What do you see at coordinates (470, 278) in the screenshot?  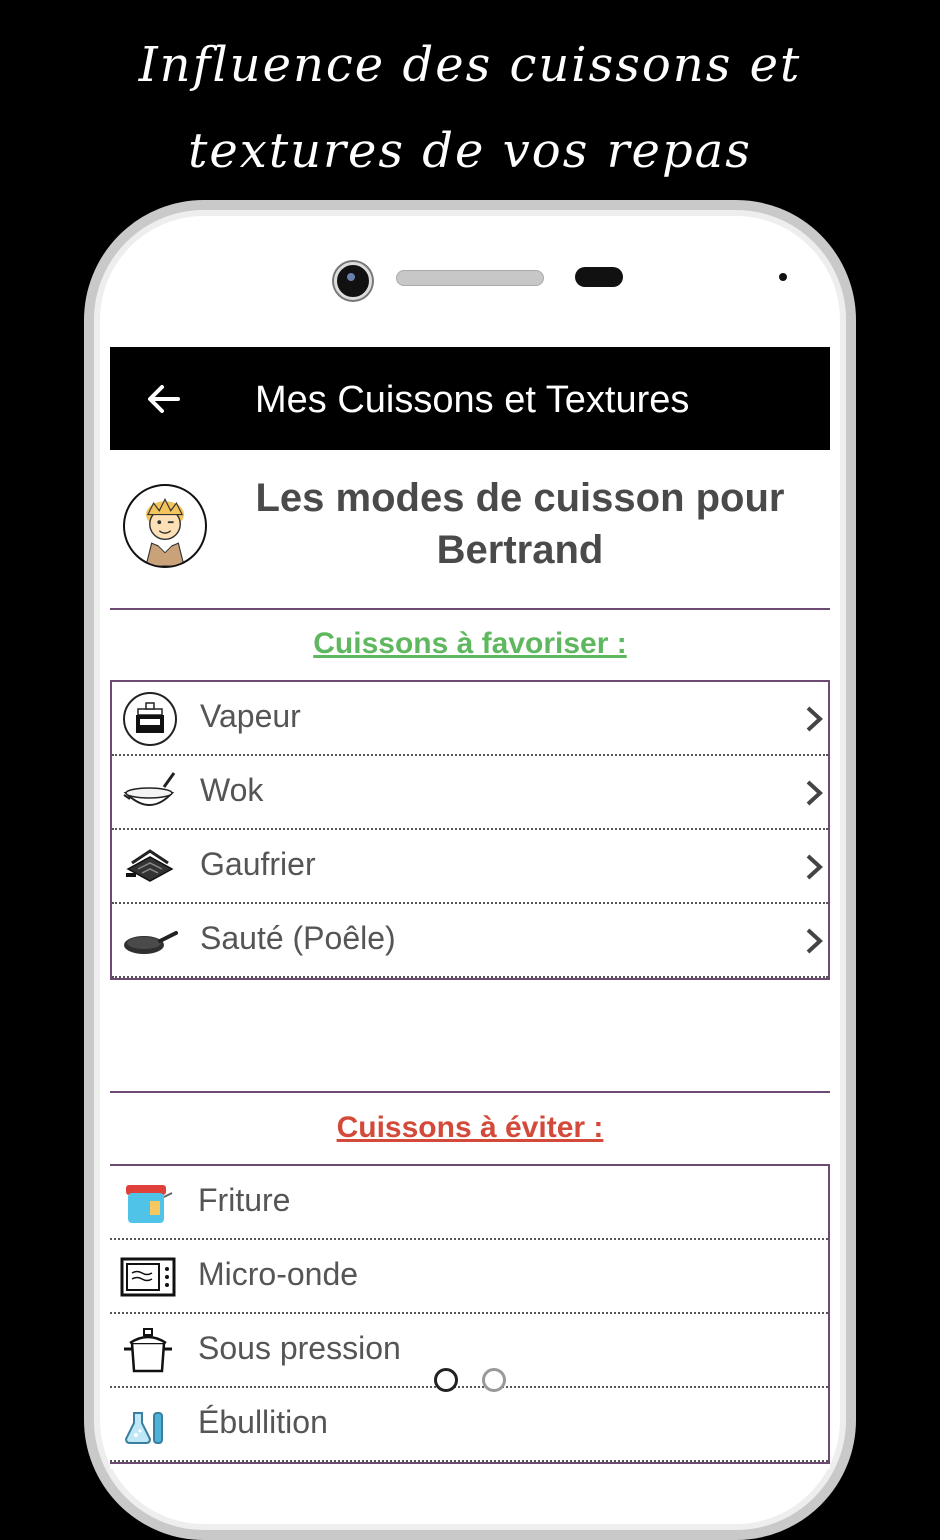 I see `earpiece-speaker` at bounding box center [470, 278].